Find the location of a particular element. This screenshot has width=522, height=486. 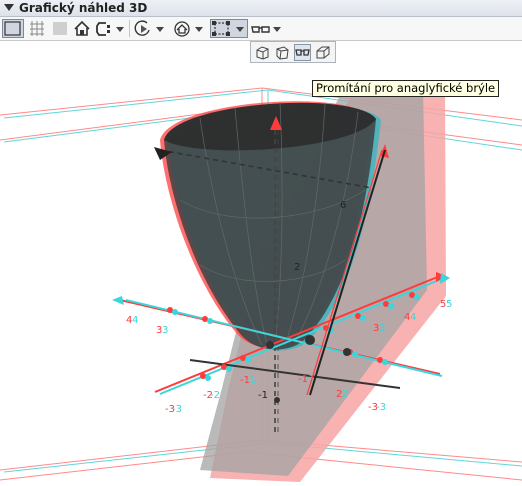

cube-perspective-icon is located at coordinates (282, 53).